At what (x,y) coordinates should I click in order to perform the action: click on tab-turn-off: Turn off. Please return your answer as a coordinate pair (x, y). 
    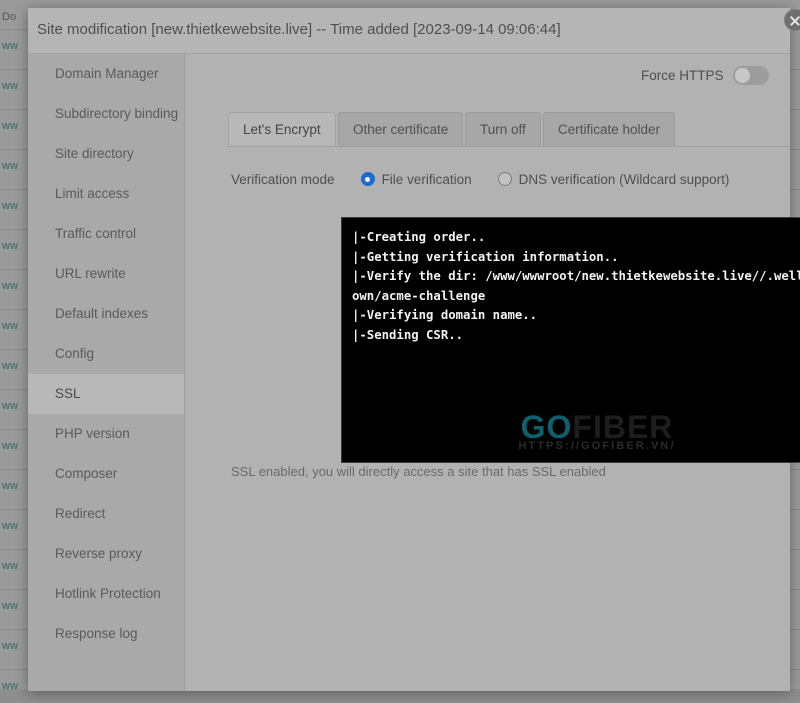
    Looking at the image, I should click on (503, 129).